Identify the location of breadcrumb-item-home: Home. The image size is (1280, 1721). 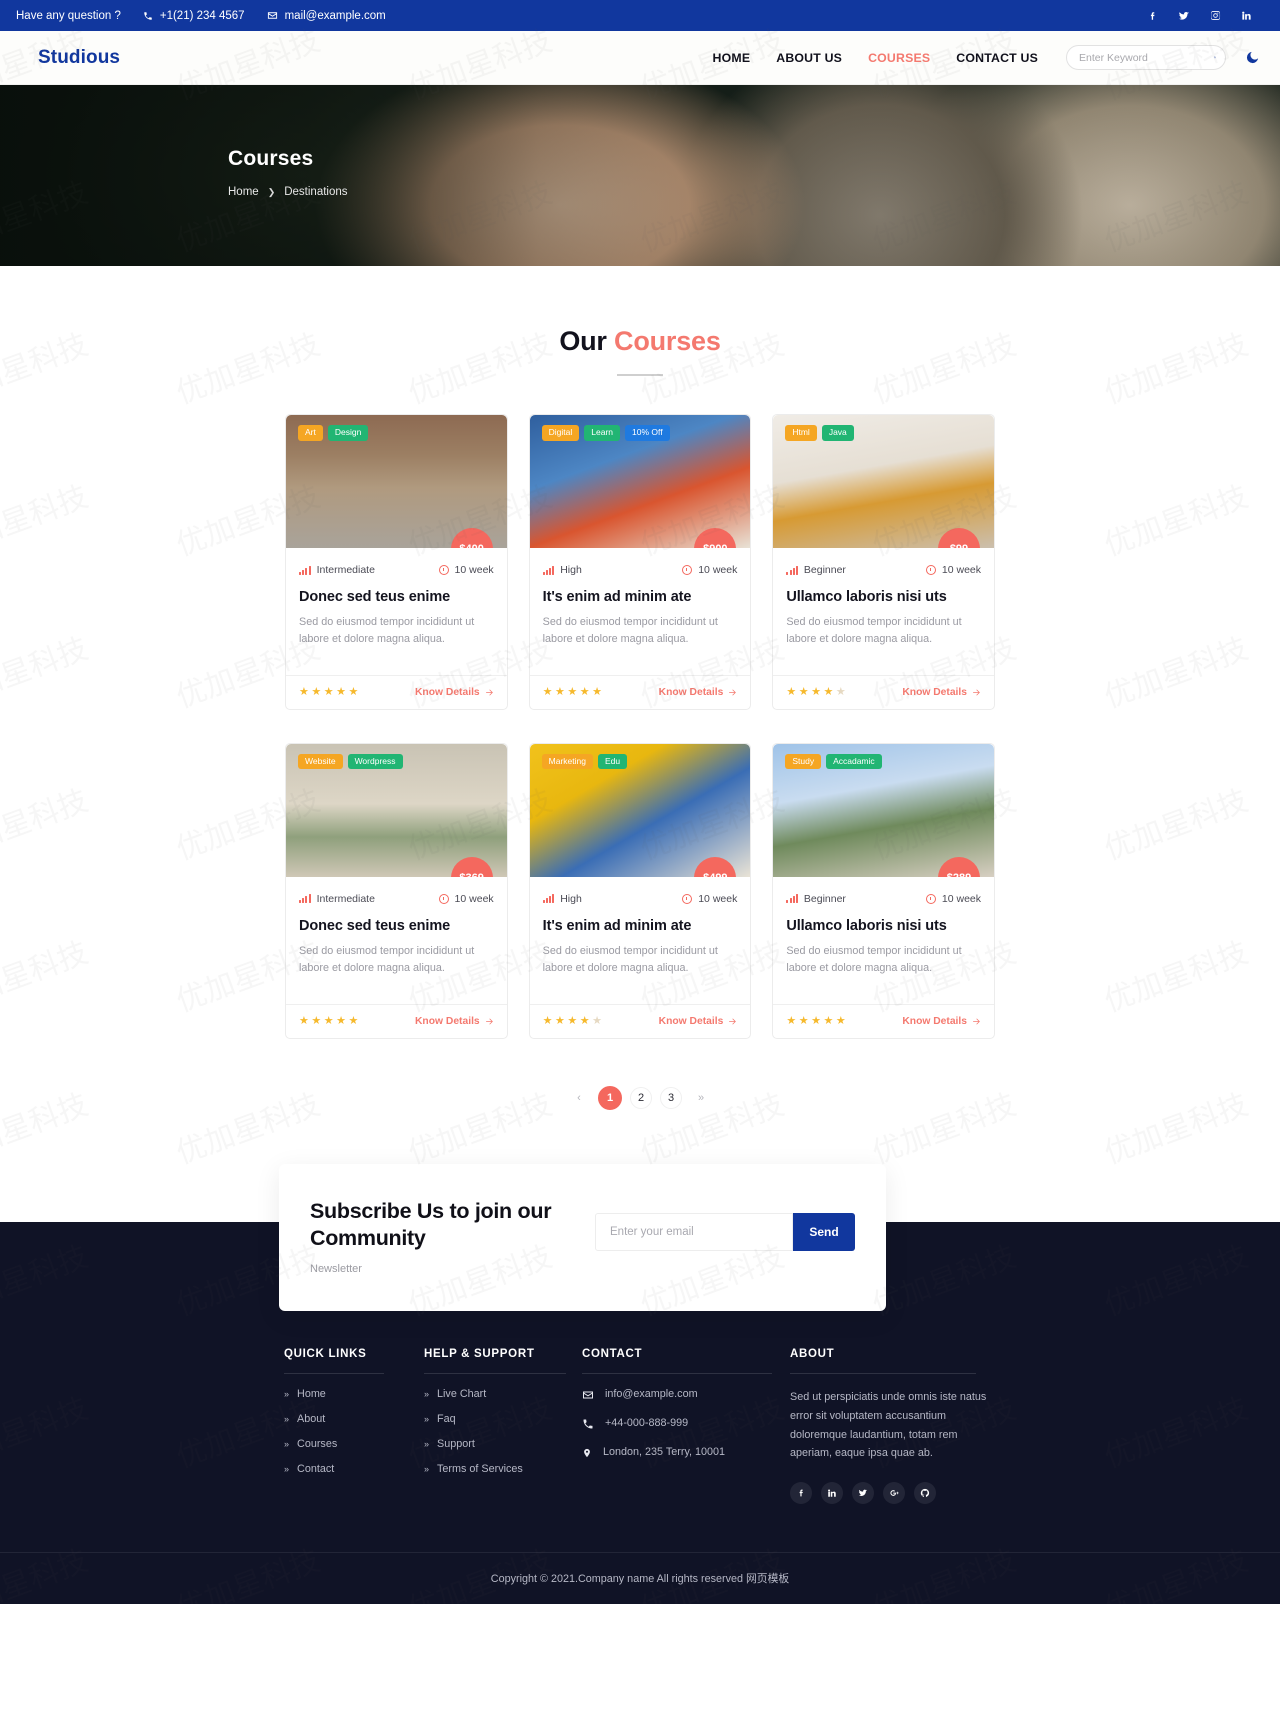
(243, 192).